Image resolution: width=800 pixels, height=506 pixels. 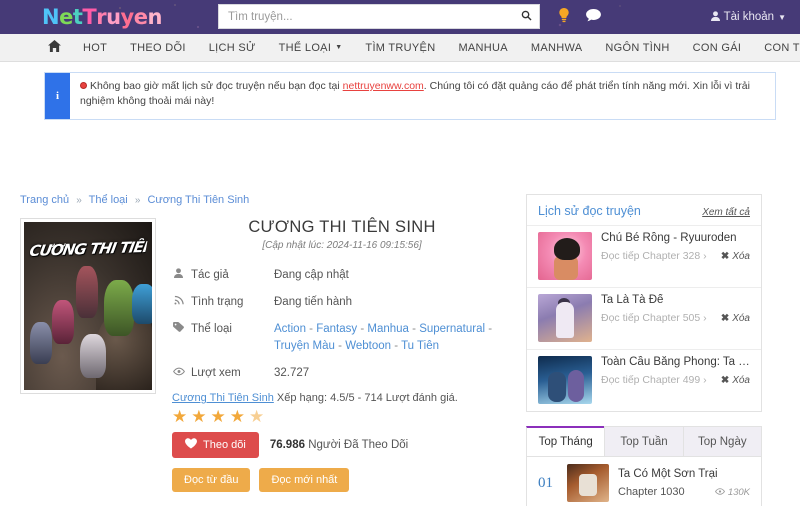 What do you see at coordinates (588, 483) in the screenshot?
I see `top-thumbnail` at bounding box center [588, 483].